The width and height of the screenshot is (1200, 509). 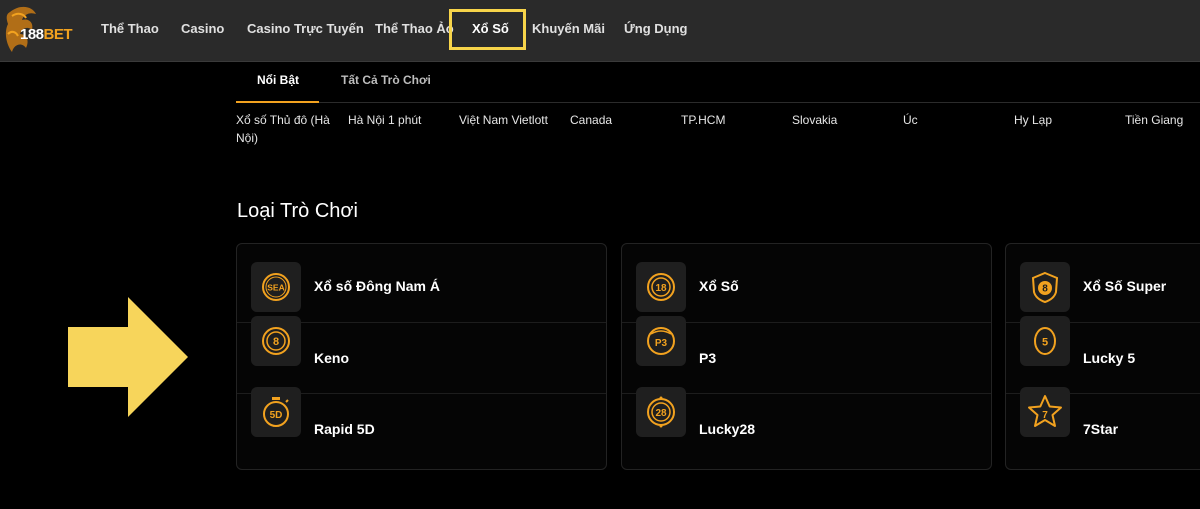 What do you see at coordinates (278, 80) in the screenshot?
I see `tab-noi-bat: Nổi Bật` at bounding box center [278, 80].